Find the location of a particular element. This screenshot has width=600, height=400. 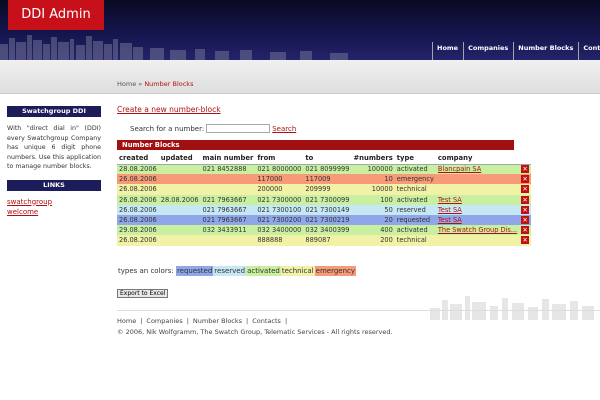

export-excel-button: Export to Excel is located at coordinates (143, 293).